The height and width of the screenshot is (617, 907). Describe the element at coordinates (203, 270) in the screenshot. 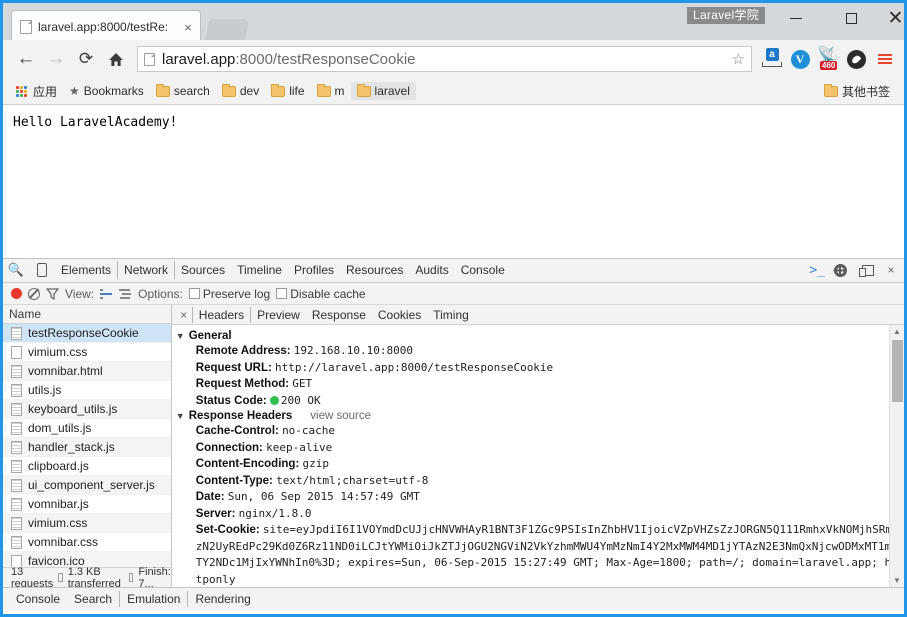

I see `devtools-tab-sources: Sources` at that location.